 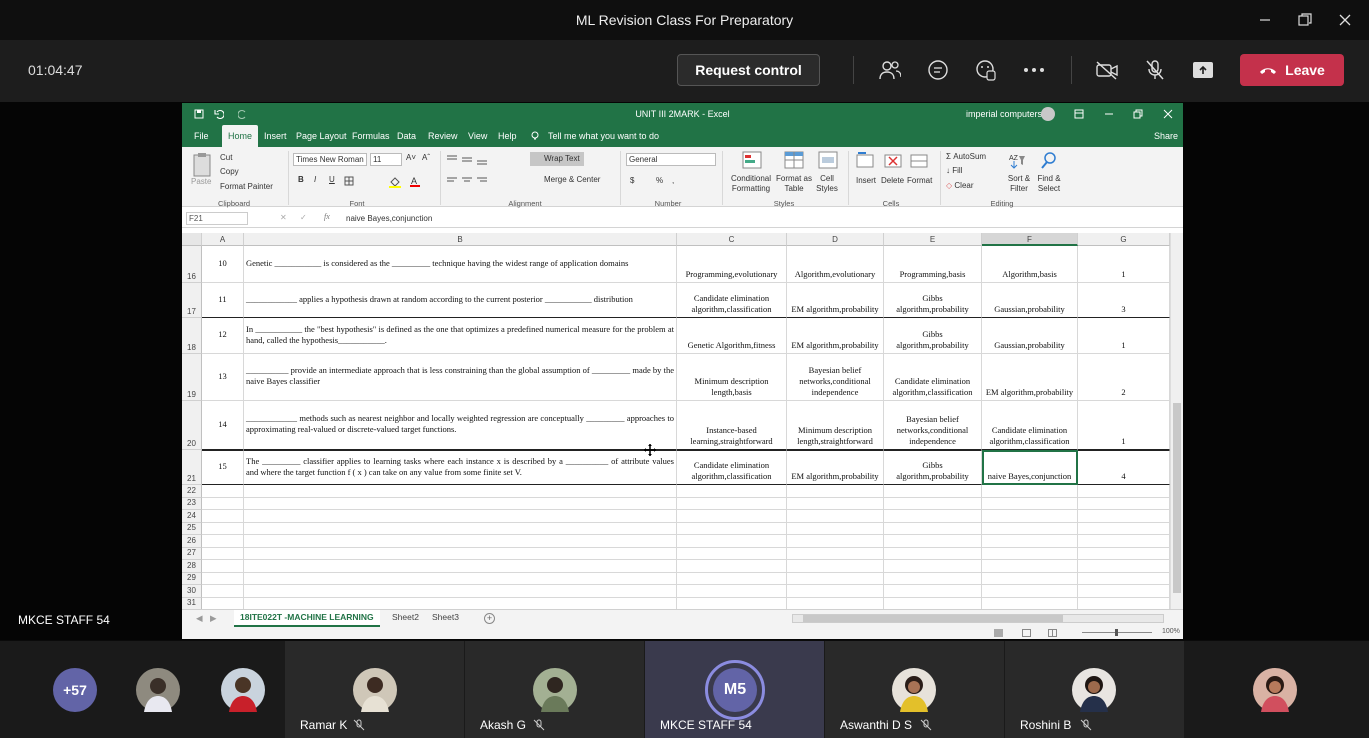 I want to click on close-button, so click(x=1345, y=20).